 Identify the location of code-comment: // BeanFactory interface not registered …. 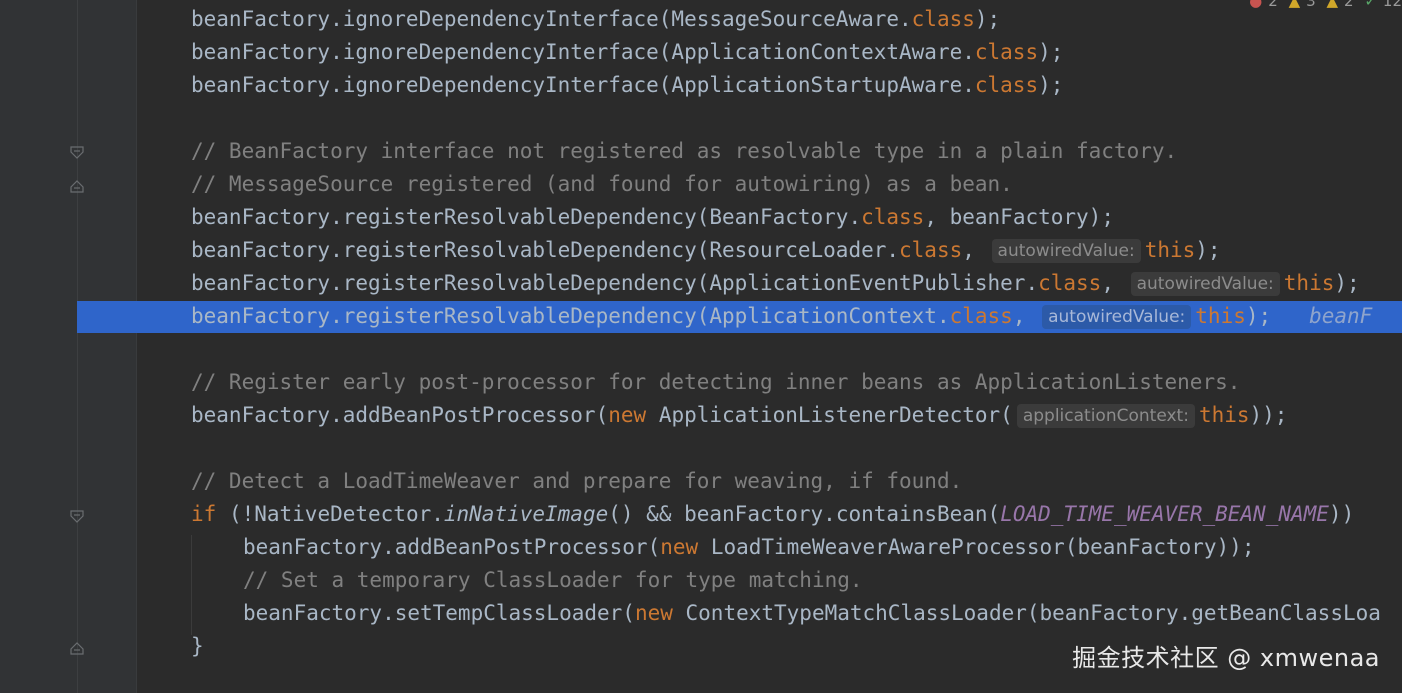
(684, 151).